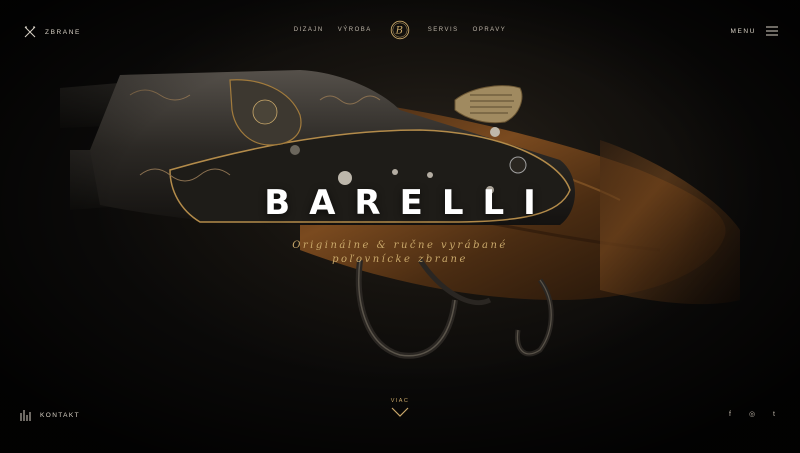 The image size is (800, 453). Describe the element at coordinates (730, 414) in the screenshot. I see `facebook-icon: f` at that location.